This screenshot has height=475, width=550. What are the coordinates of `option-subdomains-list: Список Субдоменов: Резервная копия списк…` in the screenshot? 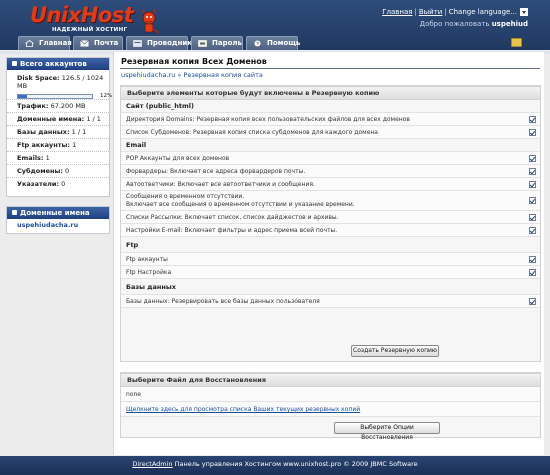 It's located at (330, 132).